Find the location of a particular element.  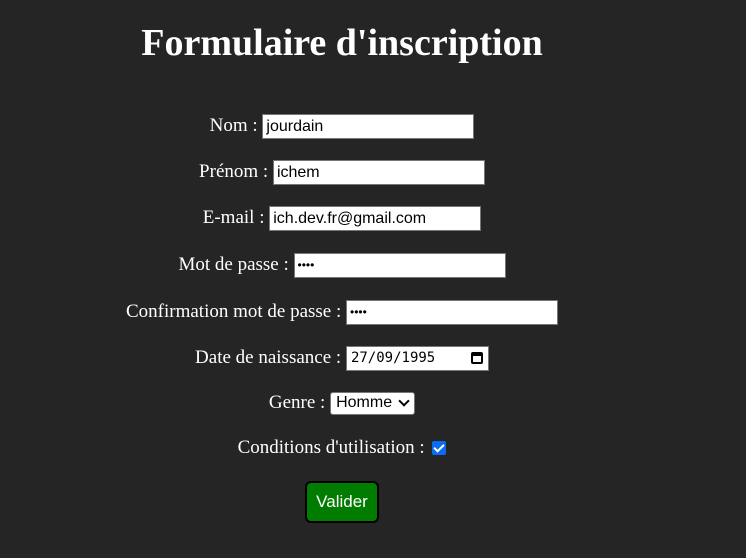

page-title: Formulaire d'inscription is located at coordinates (342, 43).